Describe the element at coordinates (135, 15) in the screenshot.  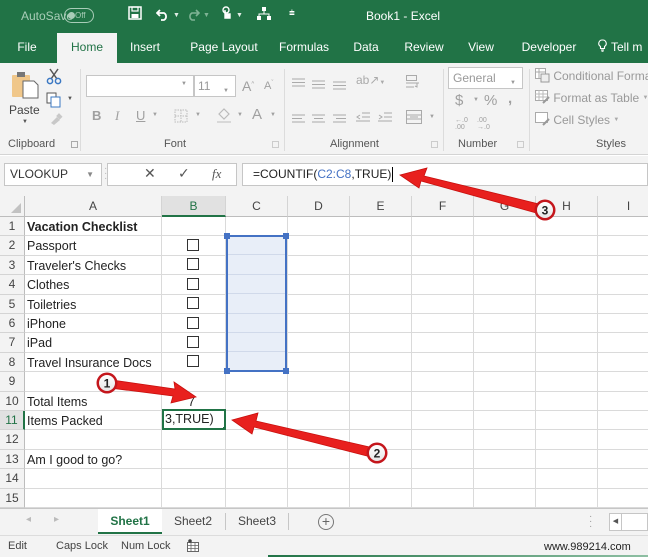
I see `save-icon` at that location.